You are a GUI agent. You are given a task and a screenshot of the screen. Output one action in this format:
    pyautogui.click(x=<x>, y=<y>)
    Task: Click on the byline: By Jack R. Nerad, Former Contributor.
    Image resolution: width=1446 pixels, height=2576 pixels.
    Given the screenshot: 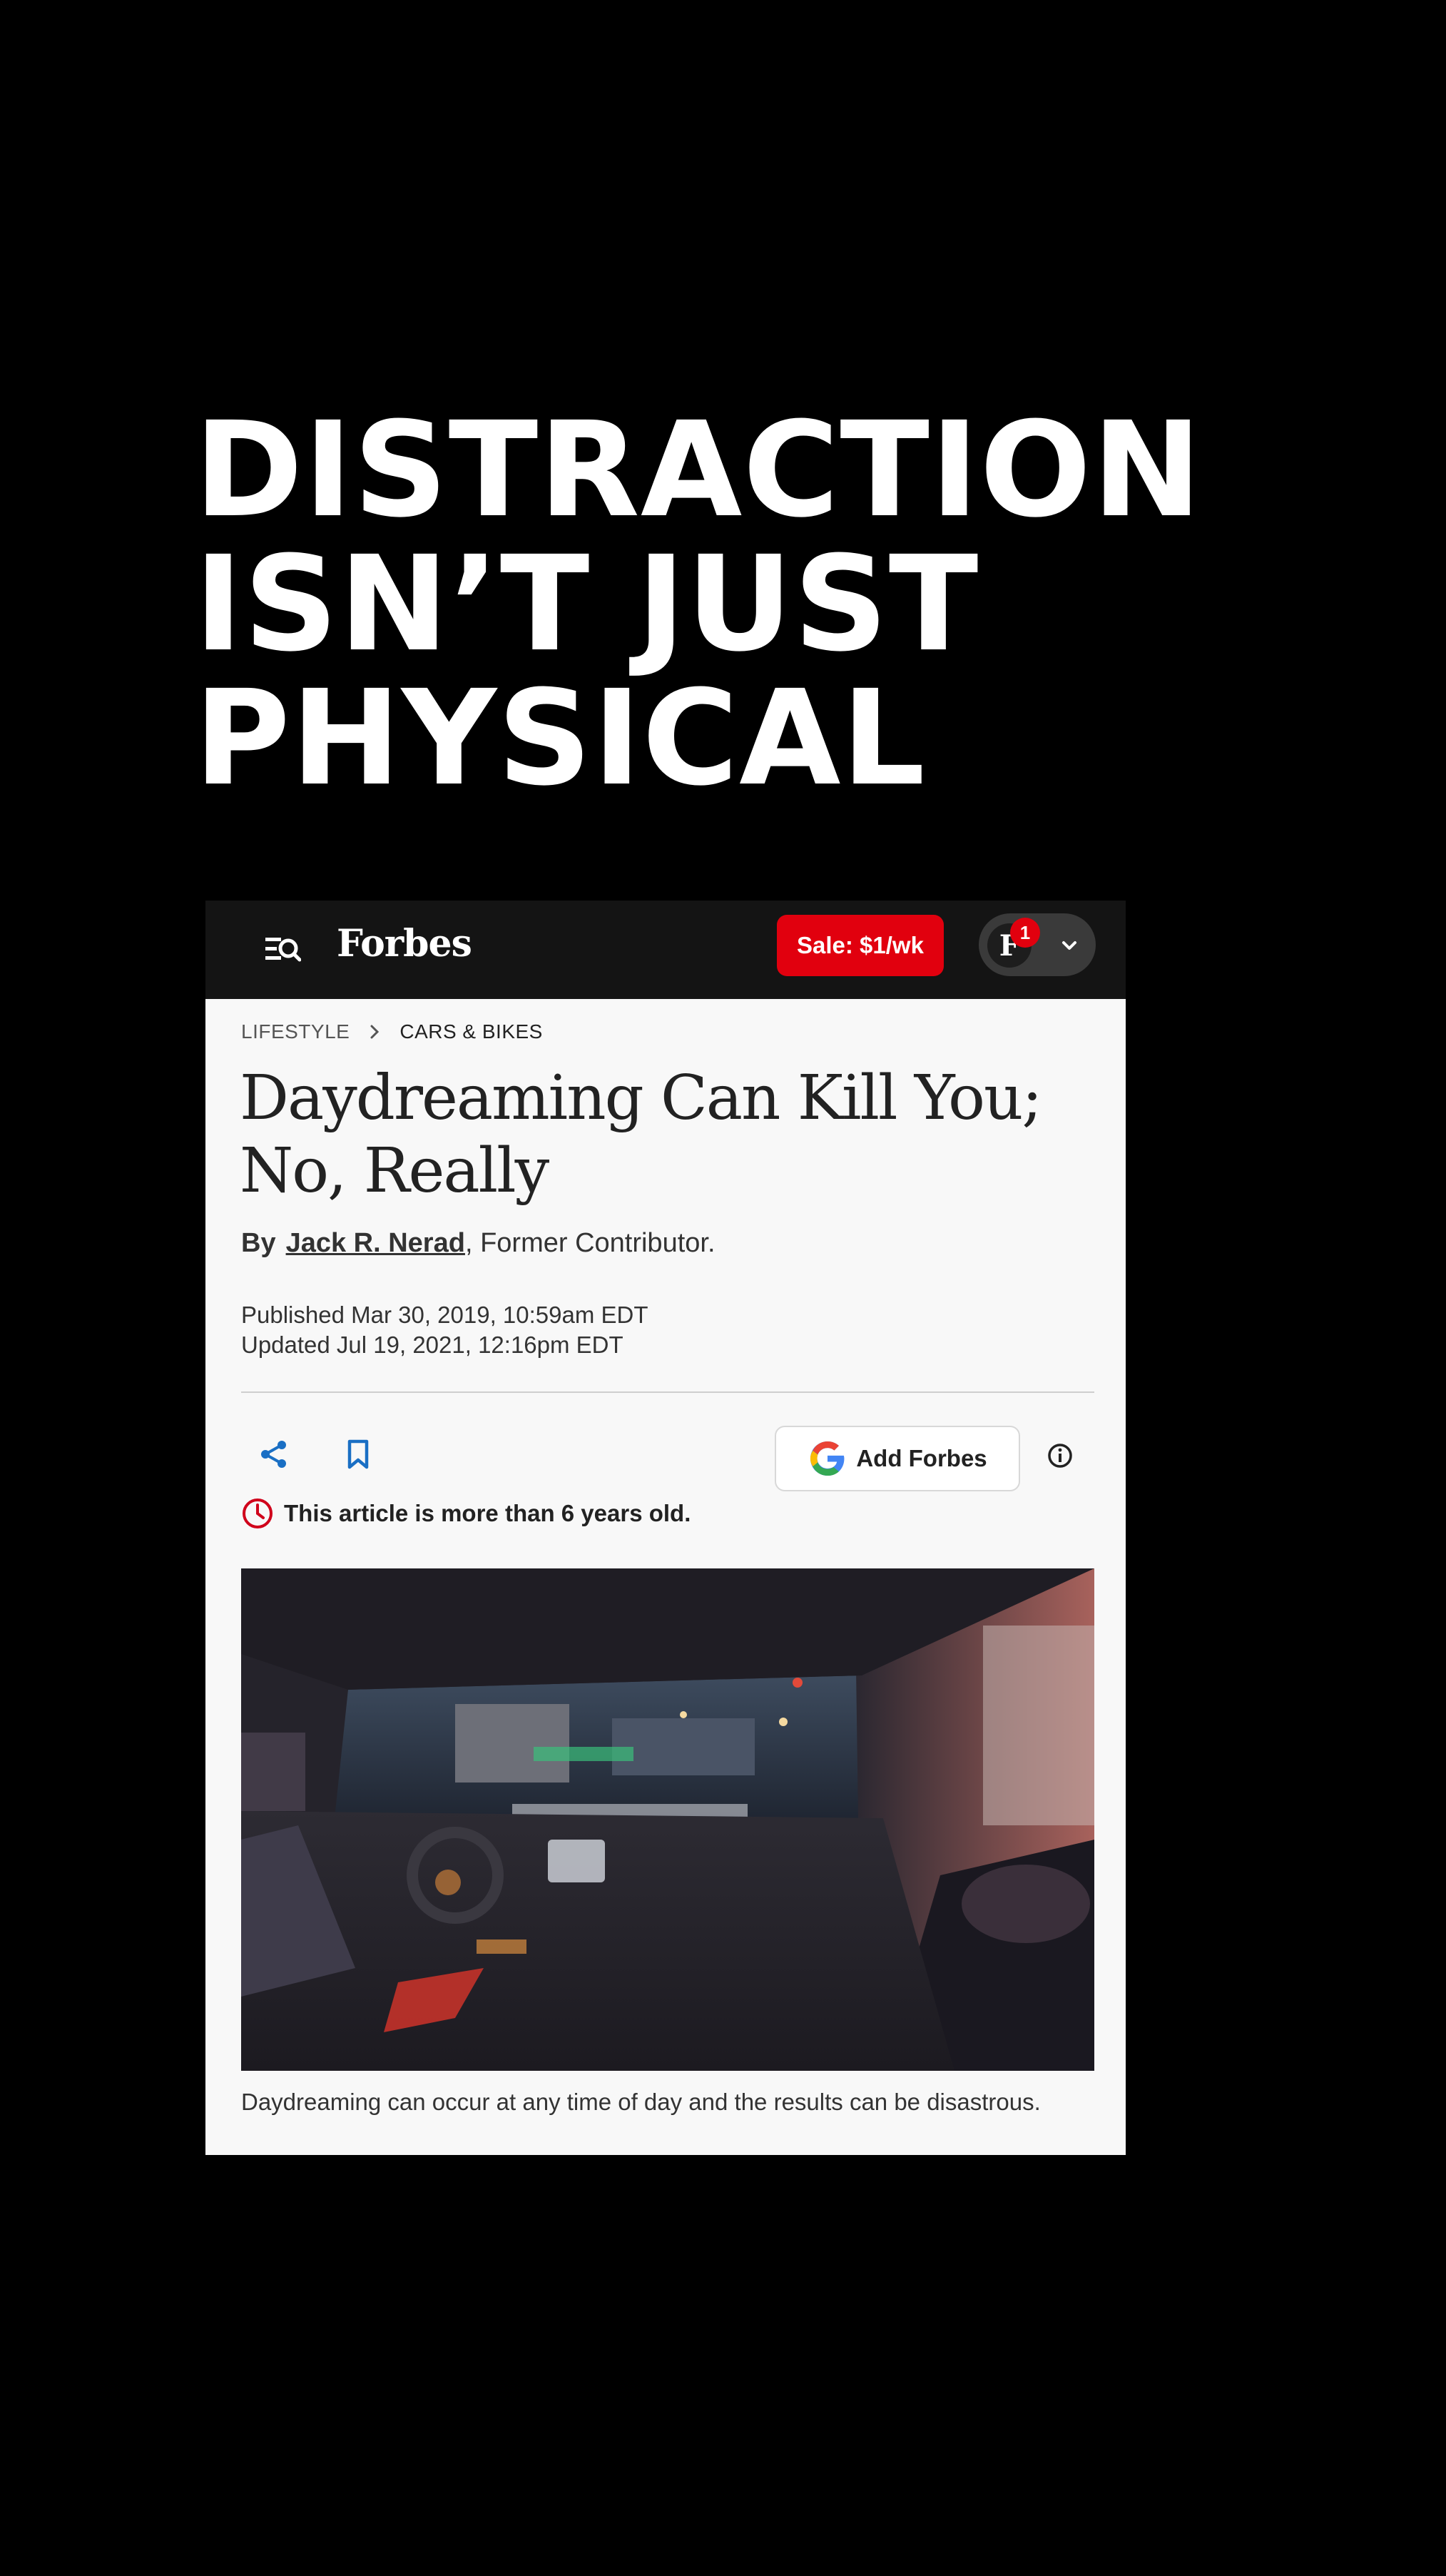 What is the action you would take?
    pyautogui.click(x=478, y=1243)
    